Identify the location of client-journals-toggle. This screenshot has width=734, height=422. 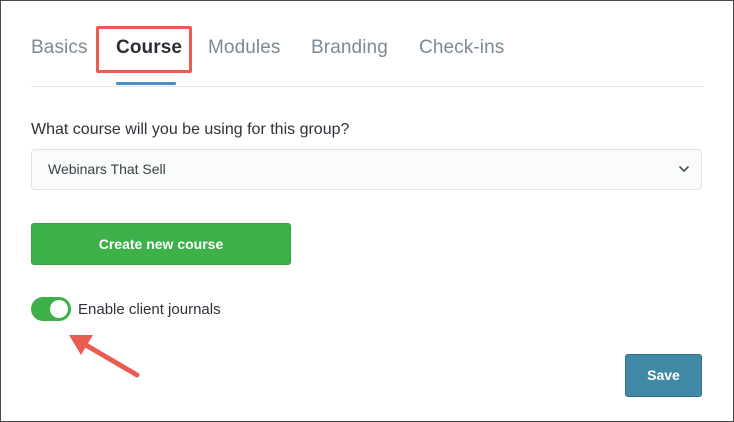
(51, 309).